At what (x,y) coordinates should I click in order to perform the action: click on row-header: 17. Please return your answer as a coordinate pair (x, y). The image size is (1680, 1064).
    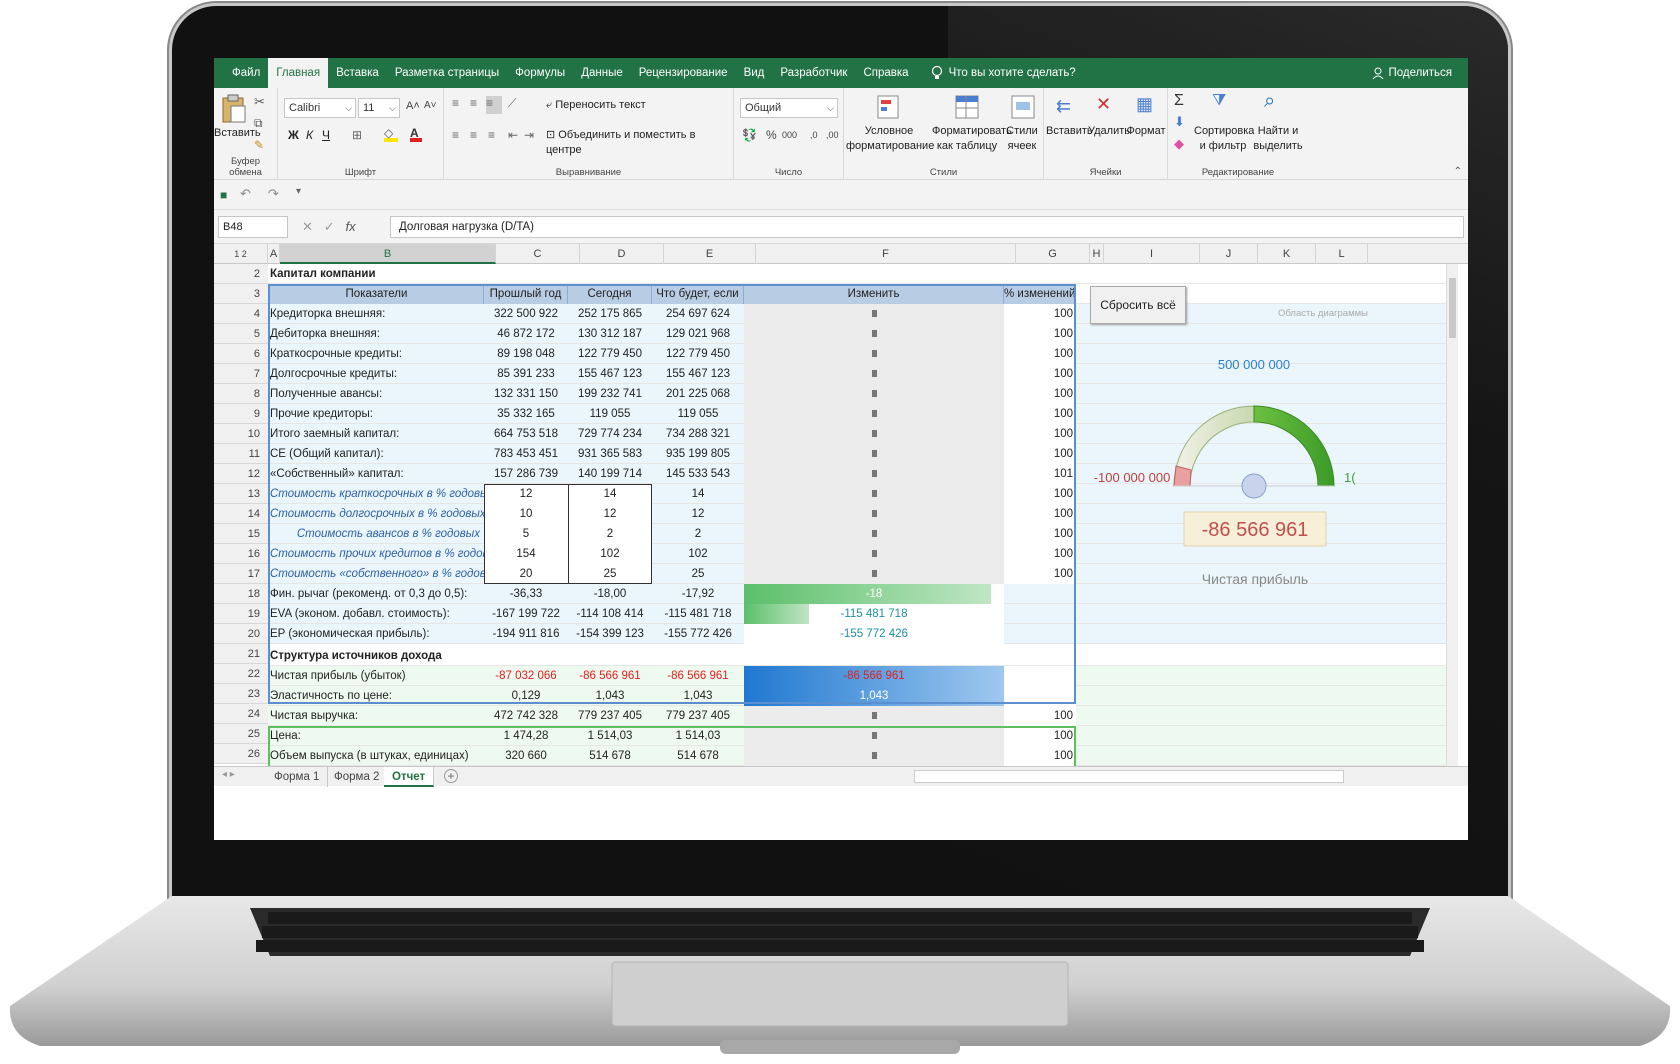
    Looking at the image, I should click on (241, 574).